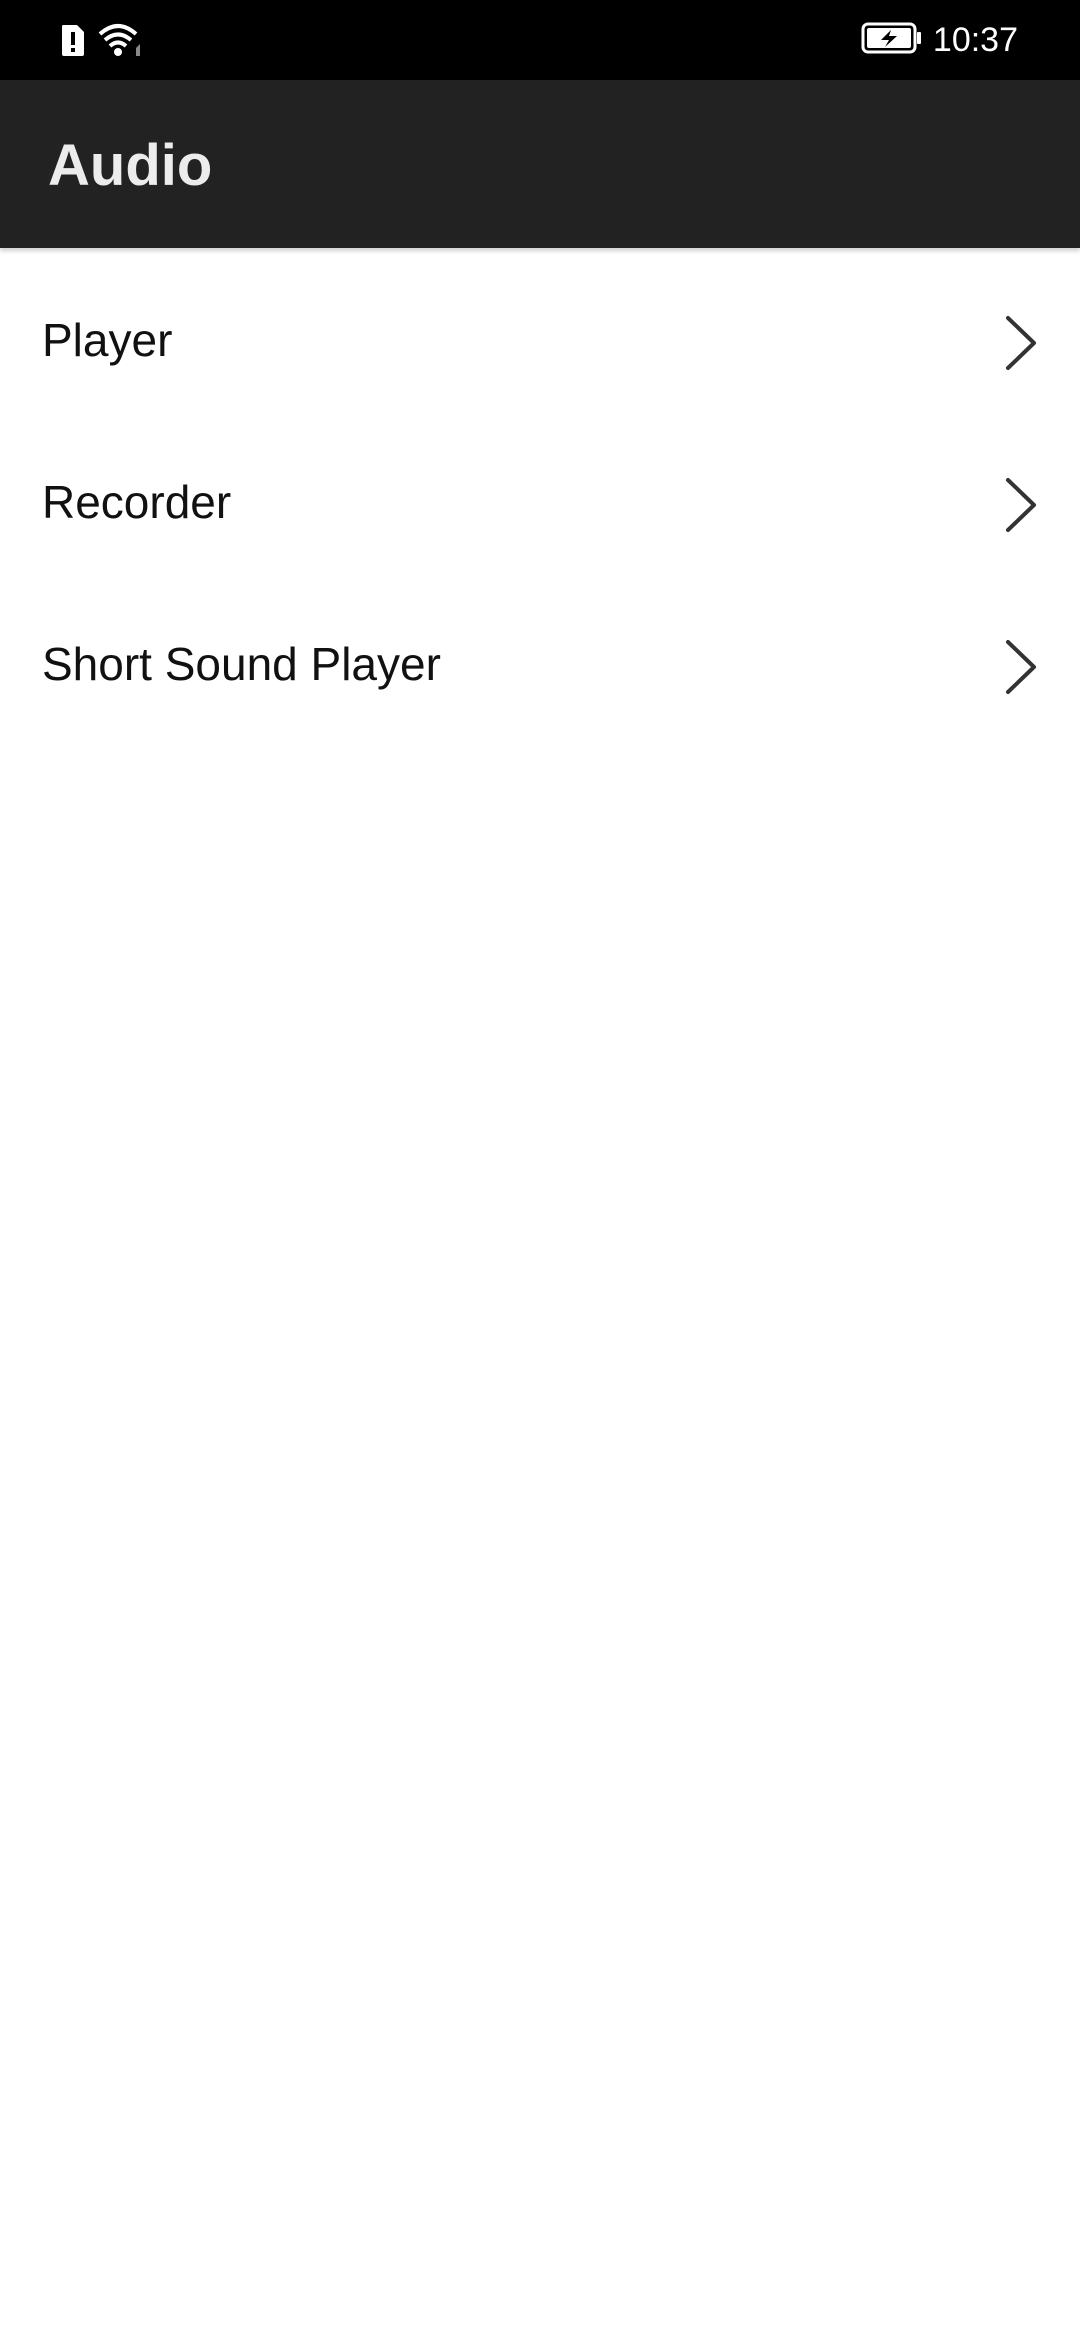 The width and height of the screenshot is (1080, 2340). What do you see at coordinates (241, 664) in the screenshot?
I see `menu-item-label: Short Sound Player` at bounding box center [241, 664].